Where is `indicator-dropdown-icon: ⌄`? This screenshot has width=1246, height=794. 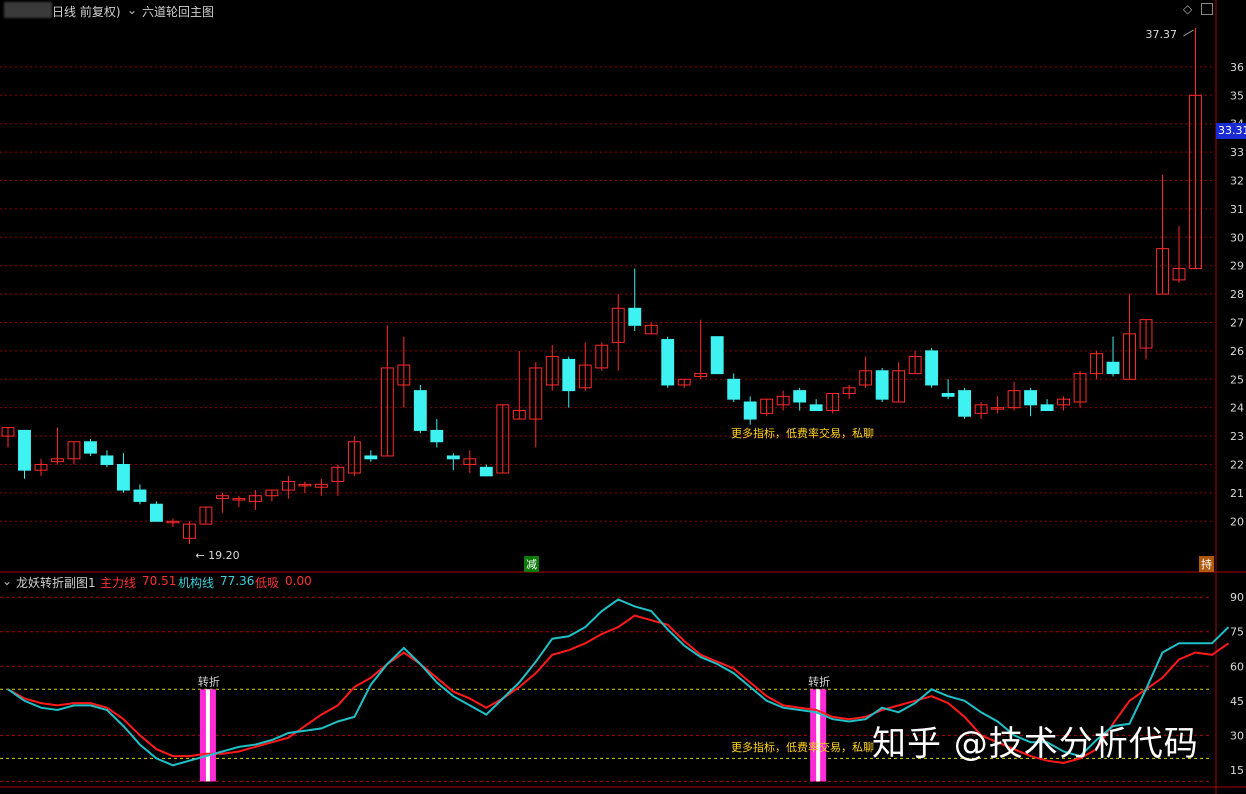
indicator-dropdown-icon: ⌄ is located at coordinates (132, 10).